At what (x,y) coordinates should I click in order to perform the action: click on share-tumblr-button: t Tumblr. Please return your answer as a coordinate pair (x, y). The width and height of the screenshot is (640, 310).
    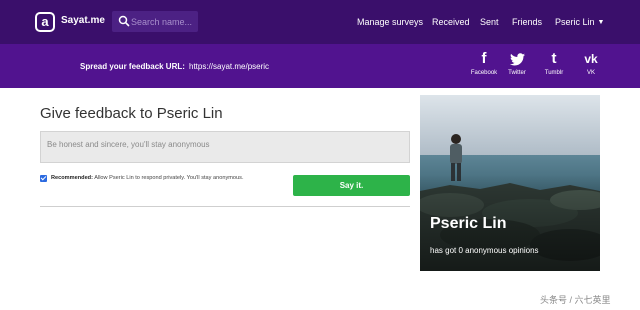
    Looking at the image, I should click on (554, 63).